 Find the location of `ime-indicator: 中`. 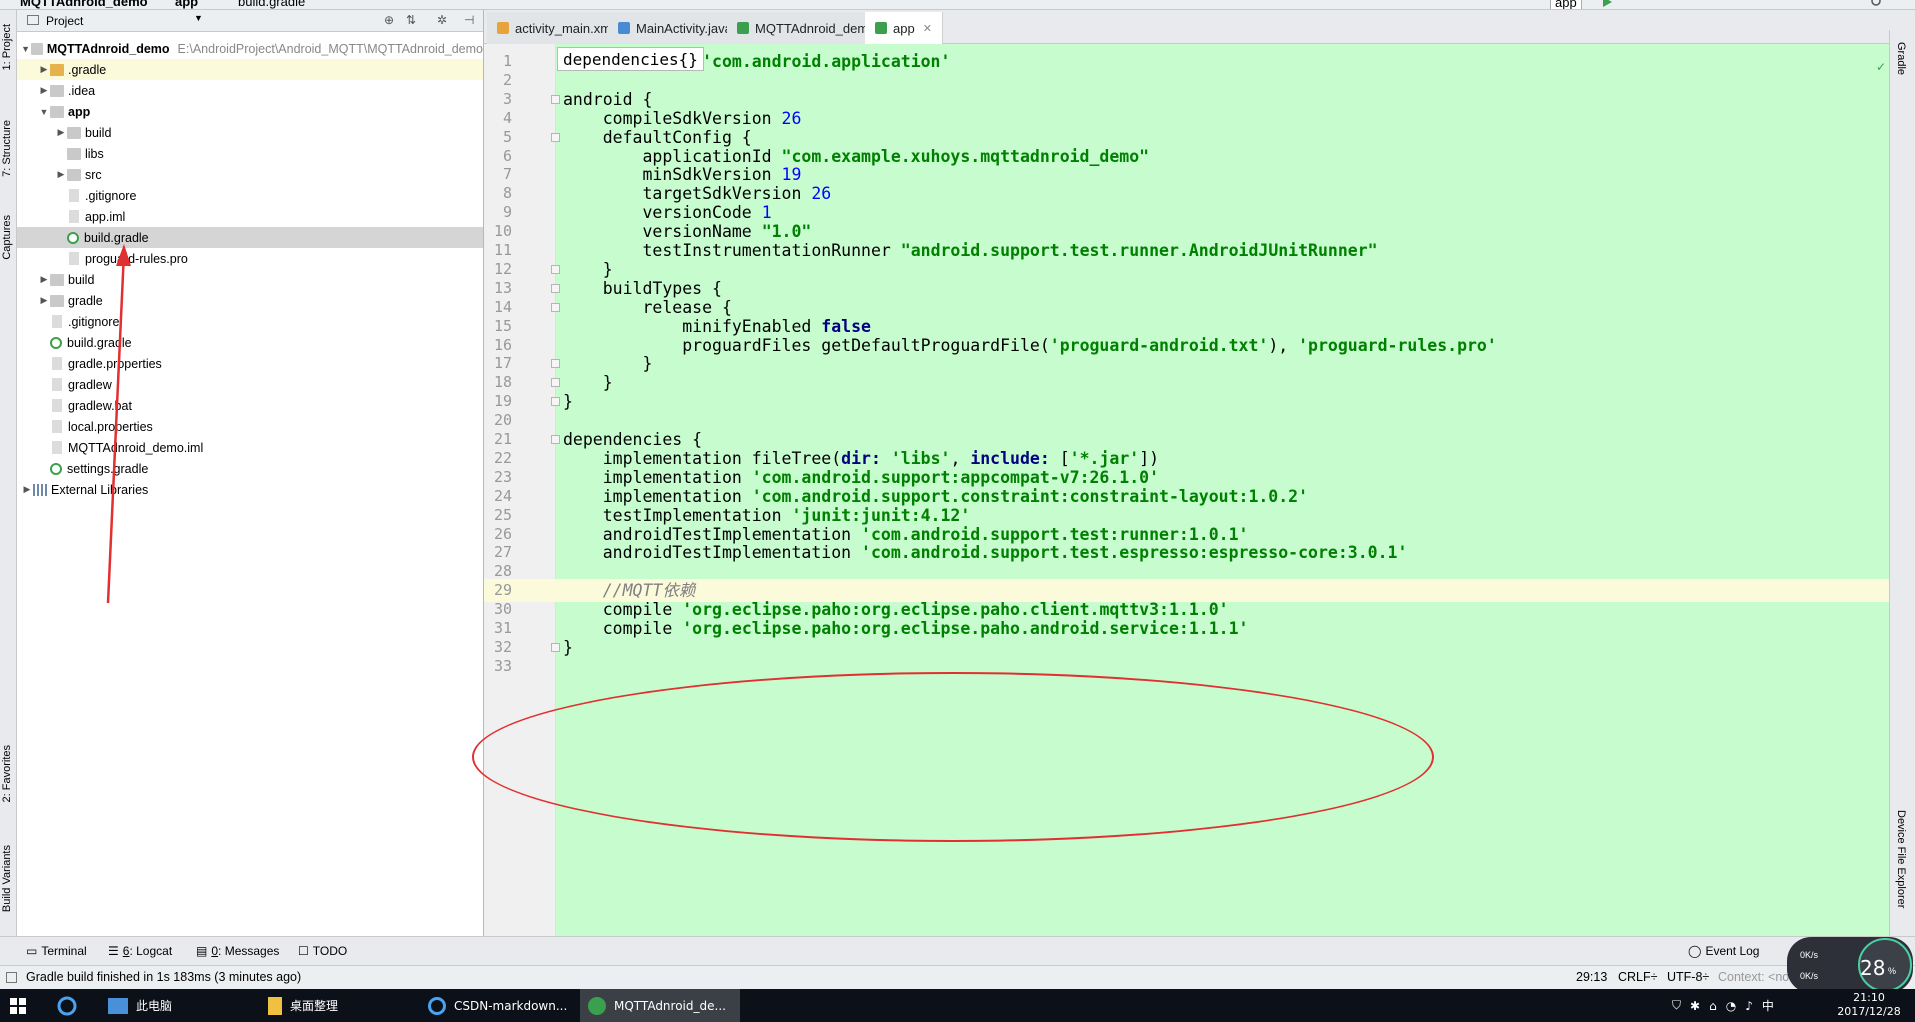

ime-indicator: 中 is located at coordinates (1768, 1005).